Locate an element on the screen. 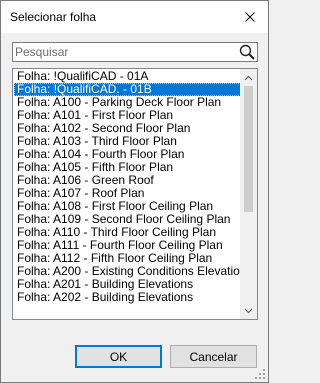  list-item: Folha: A103 - Third Floor Plan is located at coordinates (127, 141).